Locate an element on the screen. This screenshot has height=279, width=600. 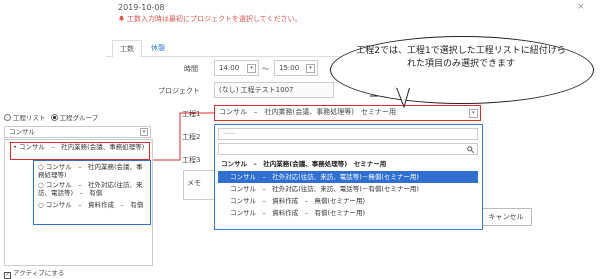
dropdown-option: コンサル – 社外対応(往訪、来訪、電話等)－有償(セミナー用) is located at coordinates (348, 189).